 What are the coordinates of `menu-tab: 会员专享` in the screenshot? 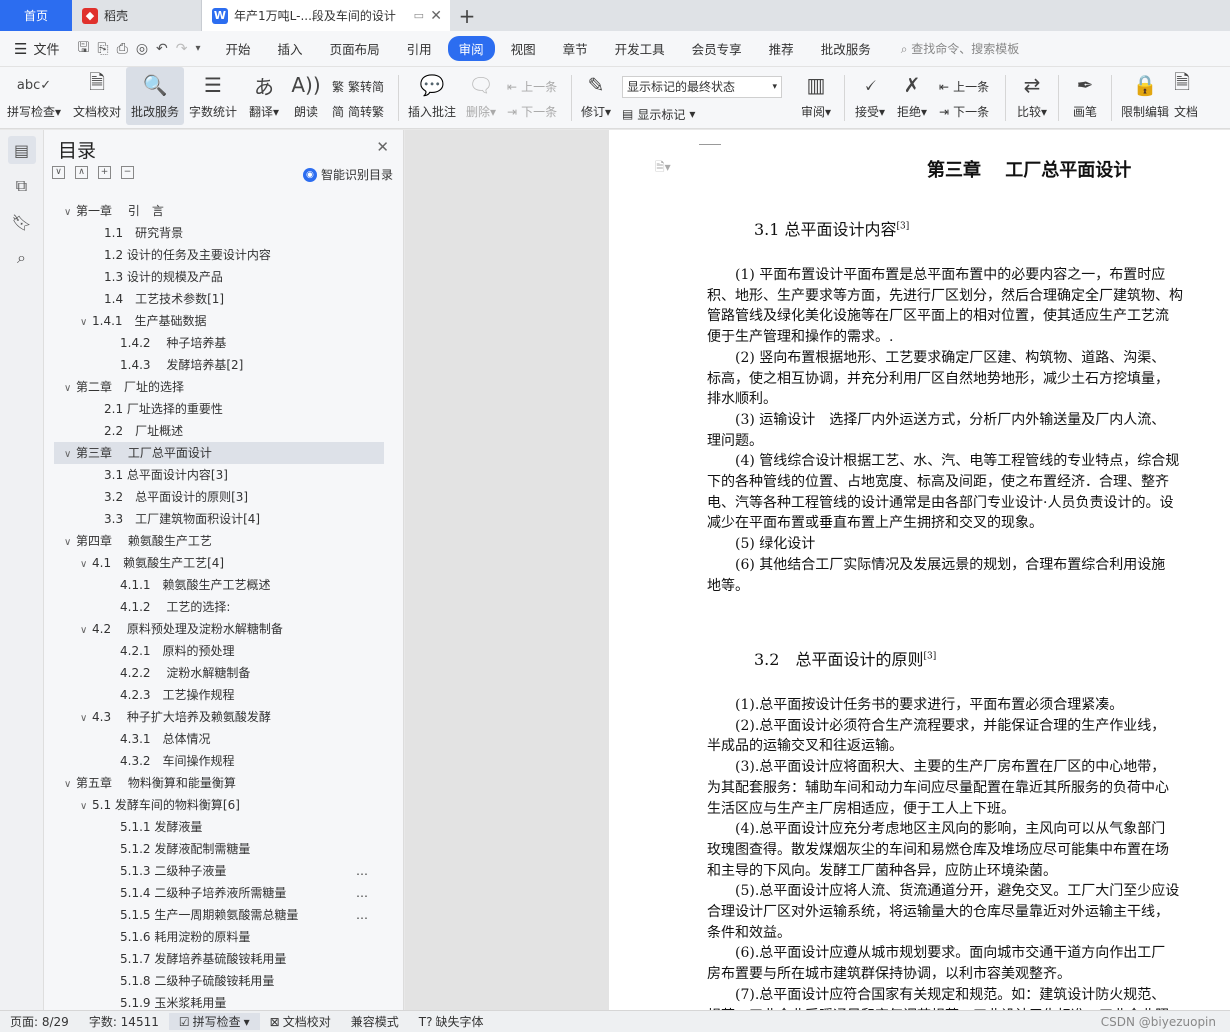 It's located at (717, 48).